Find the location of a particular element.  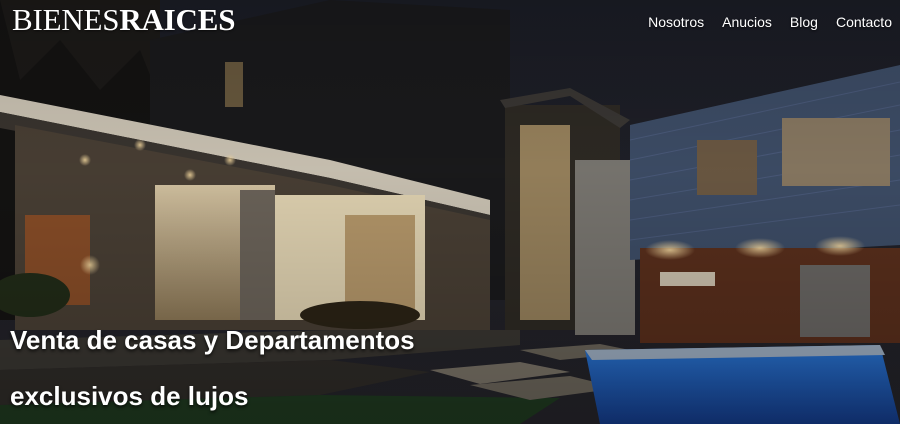

nav-link-contacto: Contacto is located at coordinates (864, 22).